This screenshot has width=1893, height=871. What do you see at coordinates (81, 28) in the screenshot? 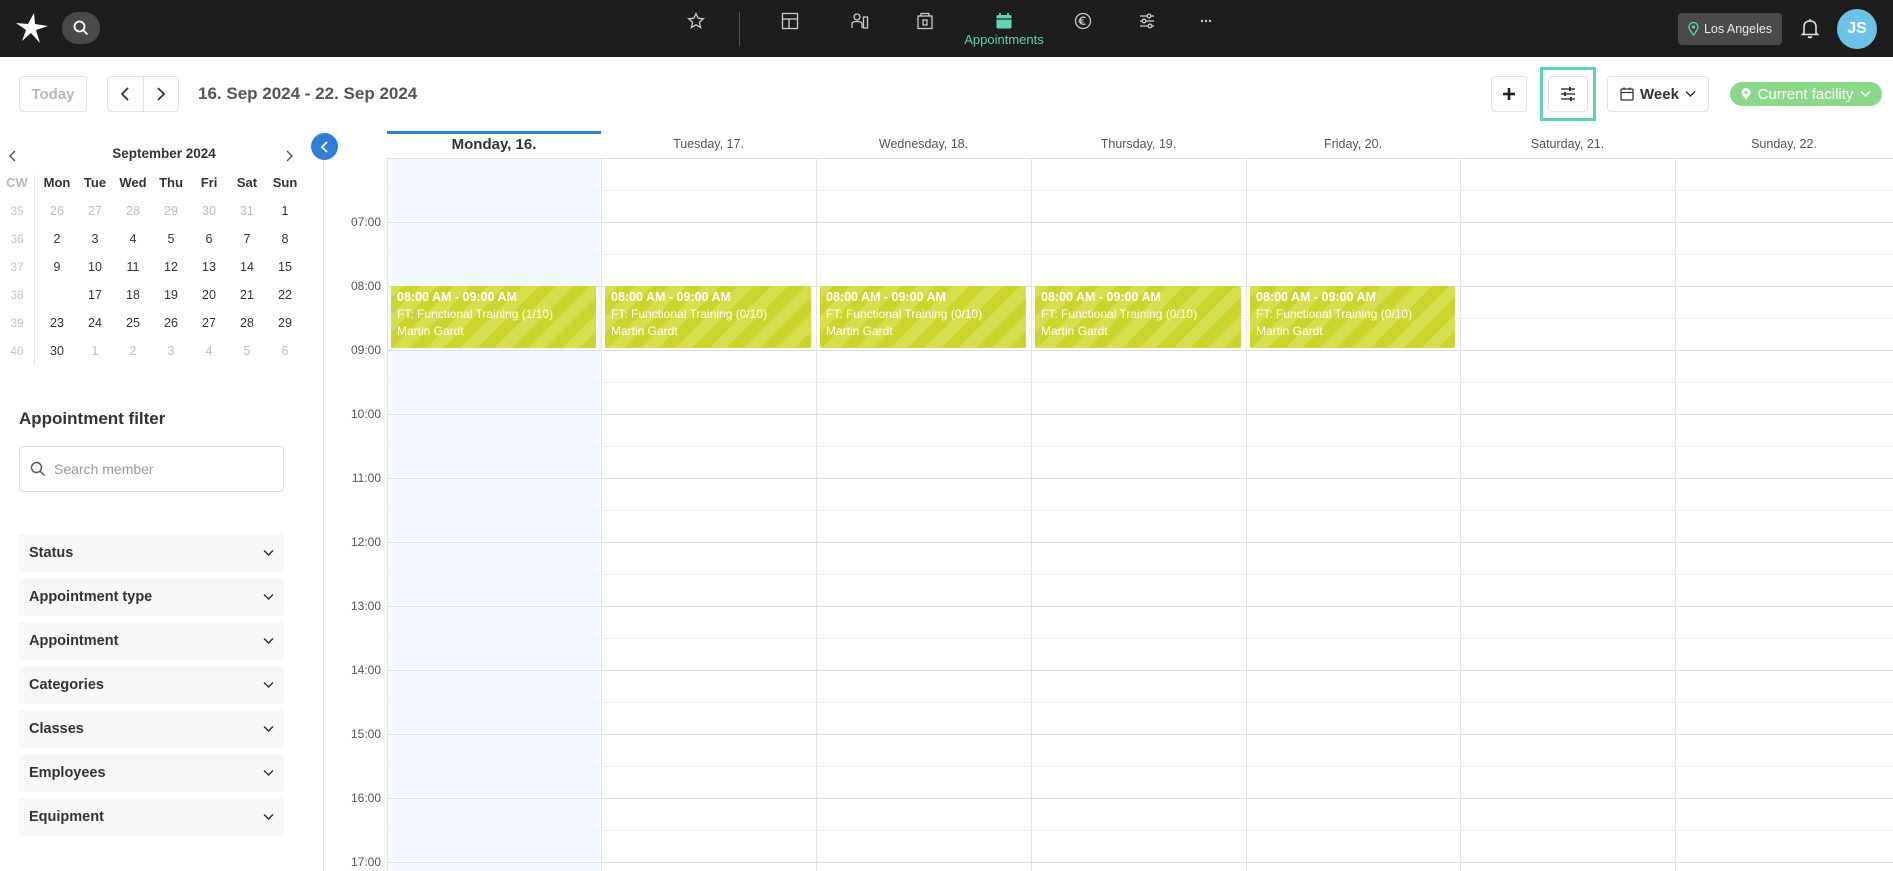
I see `search-button` at bounding box center [81, 28].